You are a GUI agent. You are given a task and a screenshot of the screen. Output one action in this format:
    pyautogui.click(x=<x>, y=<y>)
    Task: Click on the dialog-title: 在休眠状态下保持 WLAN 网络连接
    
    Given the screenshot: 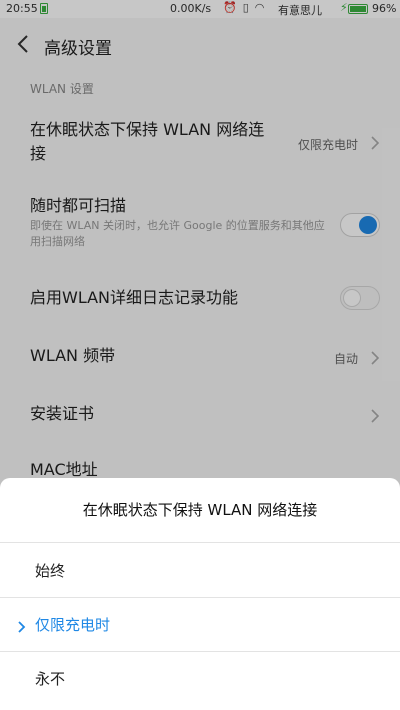 What is the action you would take?
    pyautogui.click(x=200, y=510)
    